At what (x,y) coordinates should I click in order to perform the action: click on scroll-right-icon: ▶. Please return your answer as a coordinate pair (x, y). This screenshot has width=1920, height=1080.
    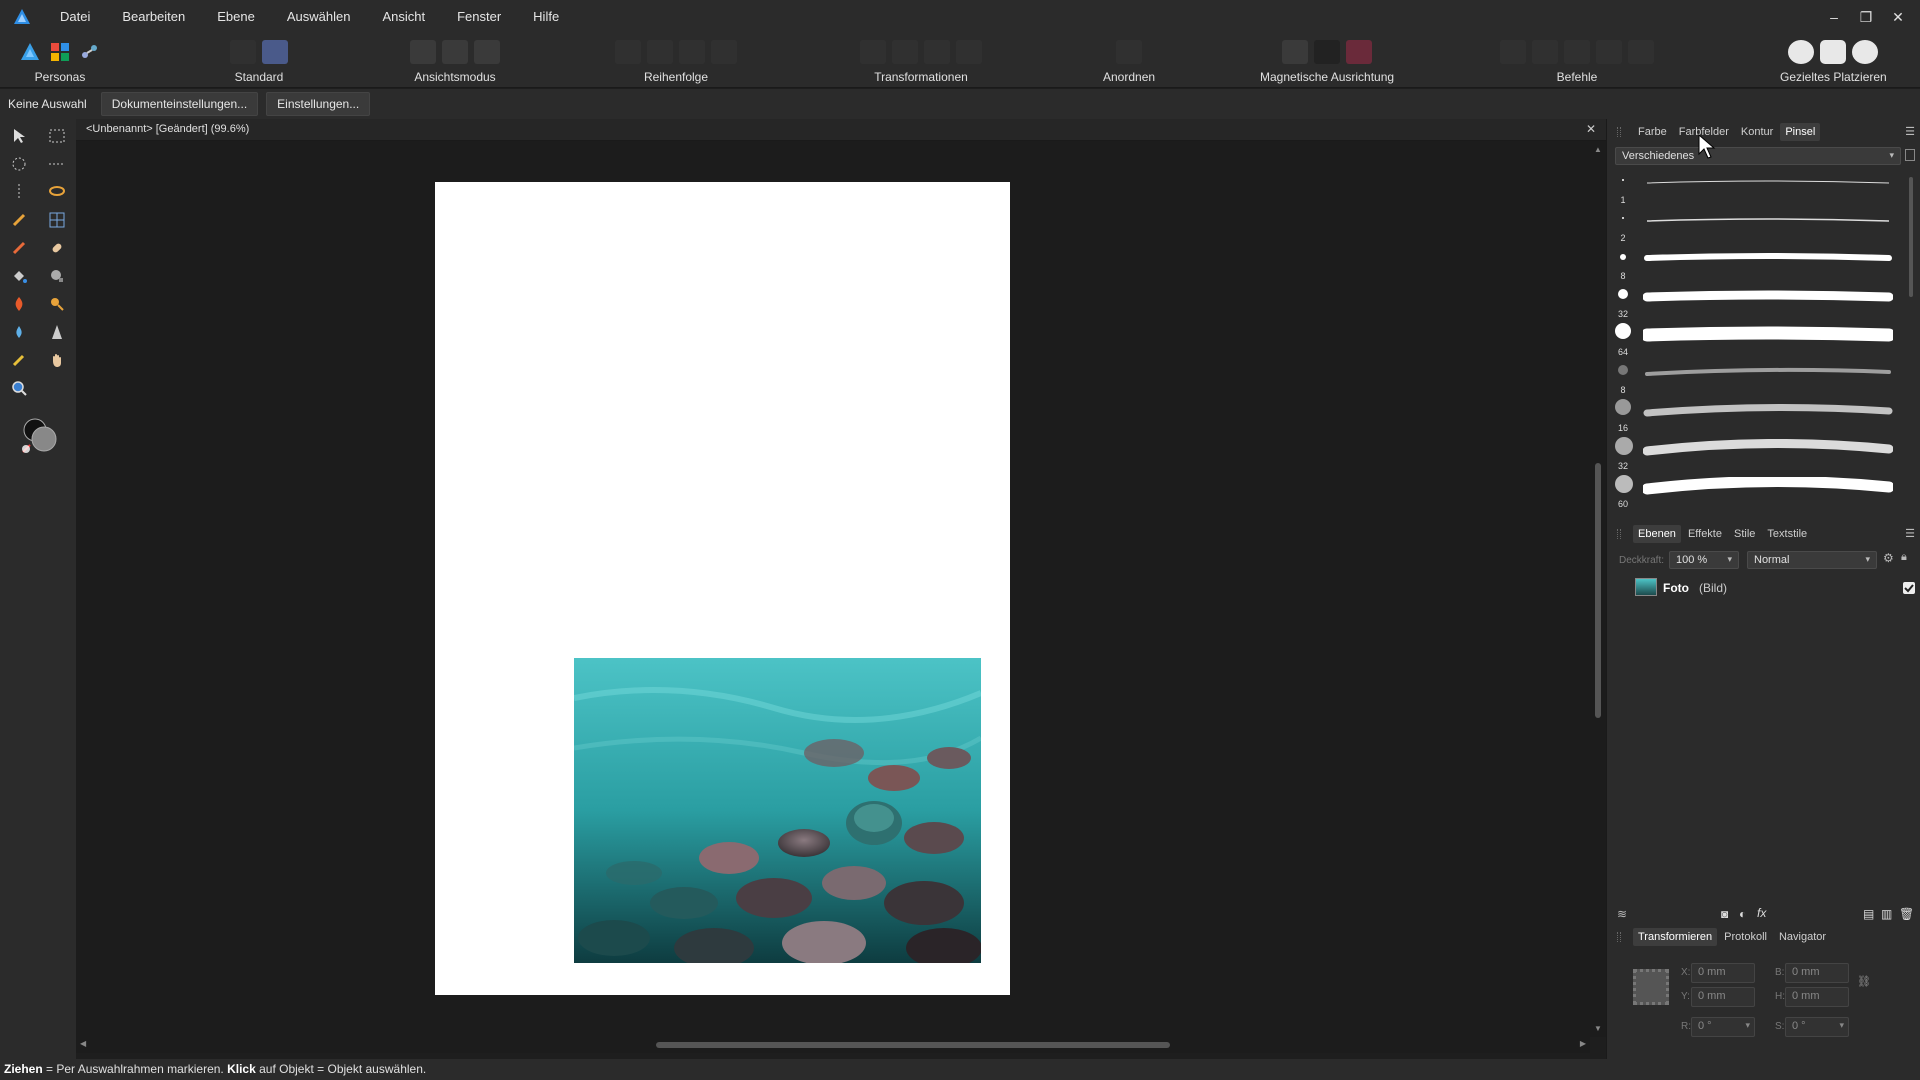
    Looking at the image, I should click on (1583, 1043).